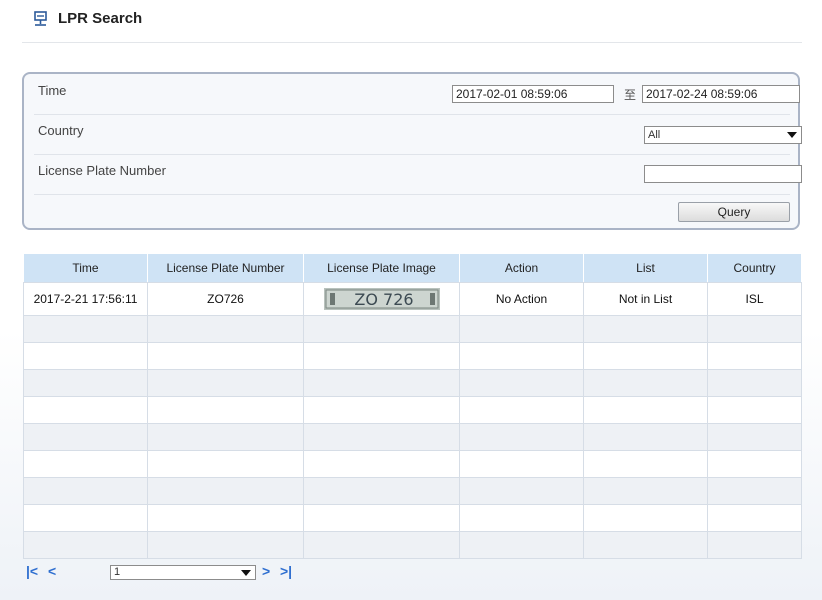 This screenshot has width=822, height=600. I want to click on cell-list: Not in List, so click(645, 299).